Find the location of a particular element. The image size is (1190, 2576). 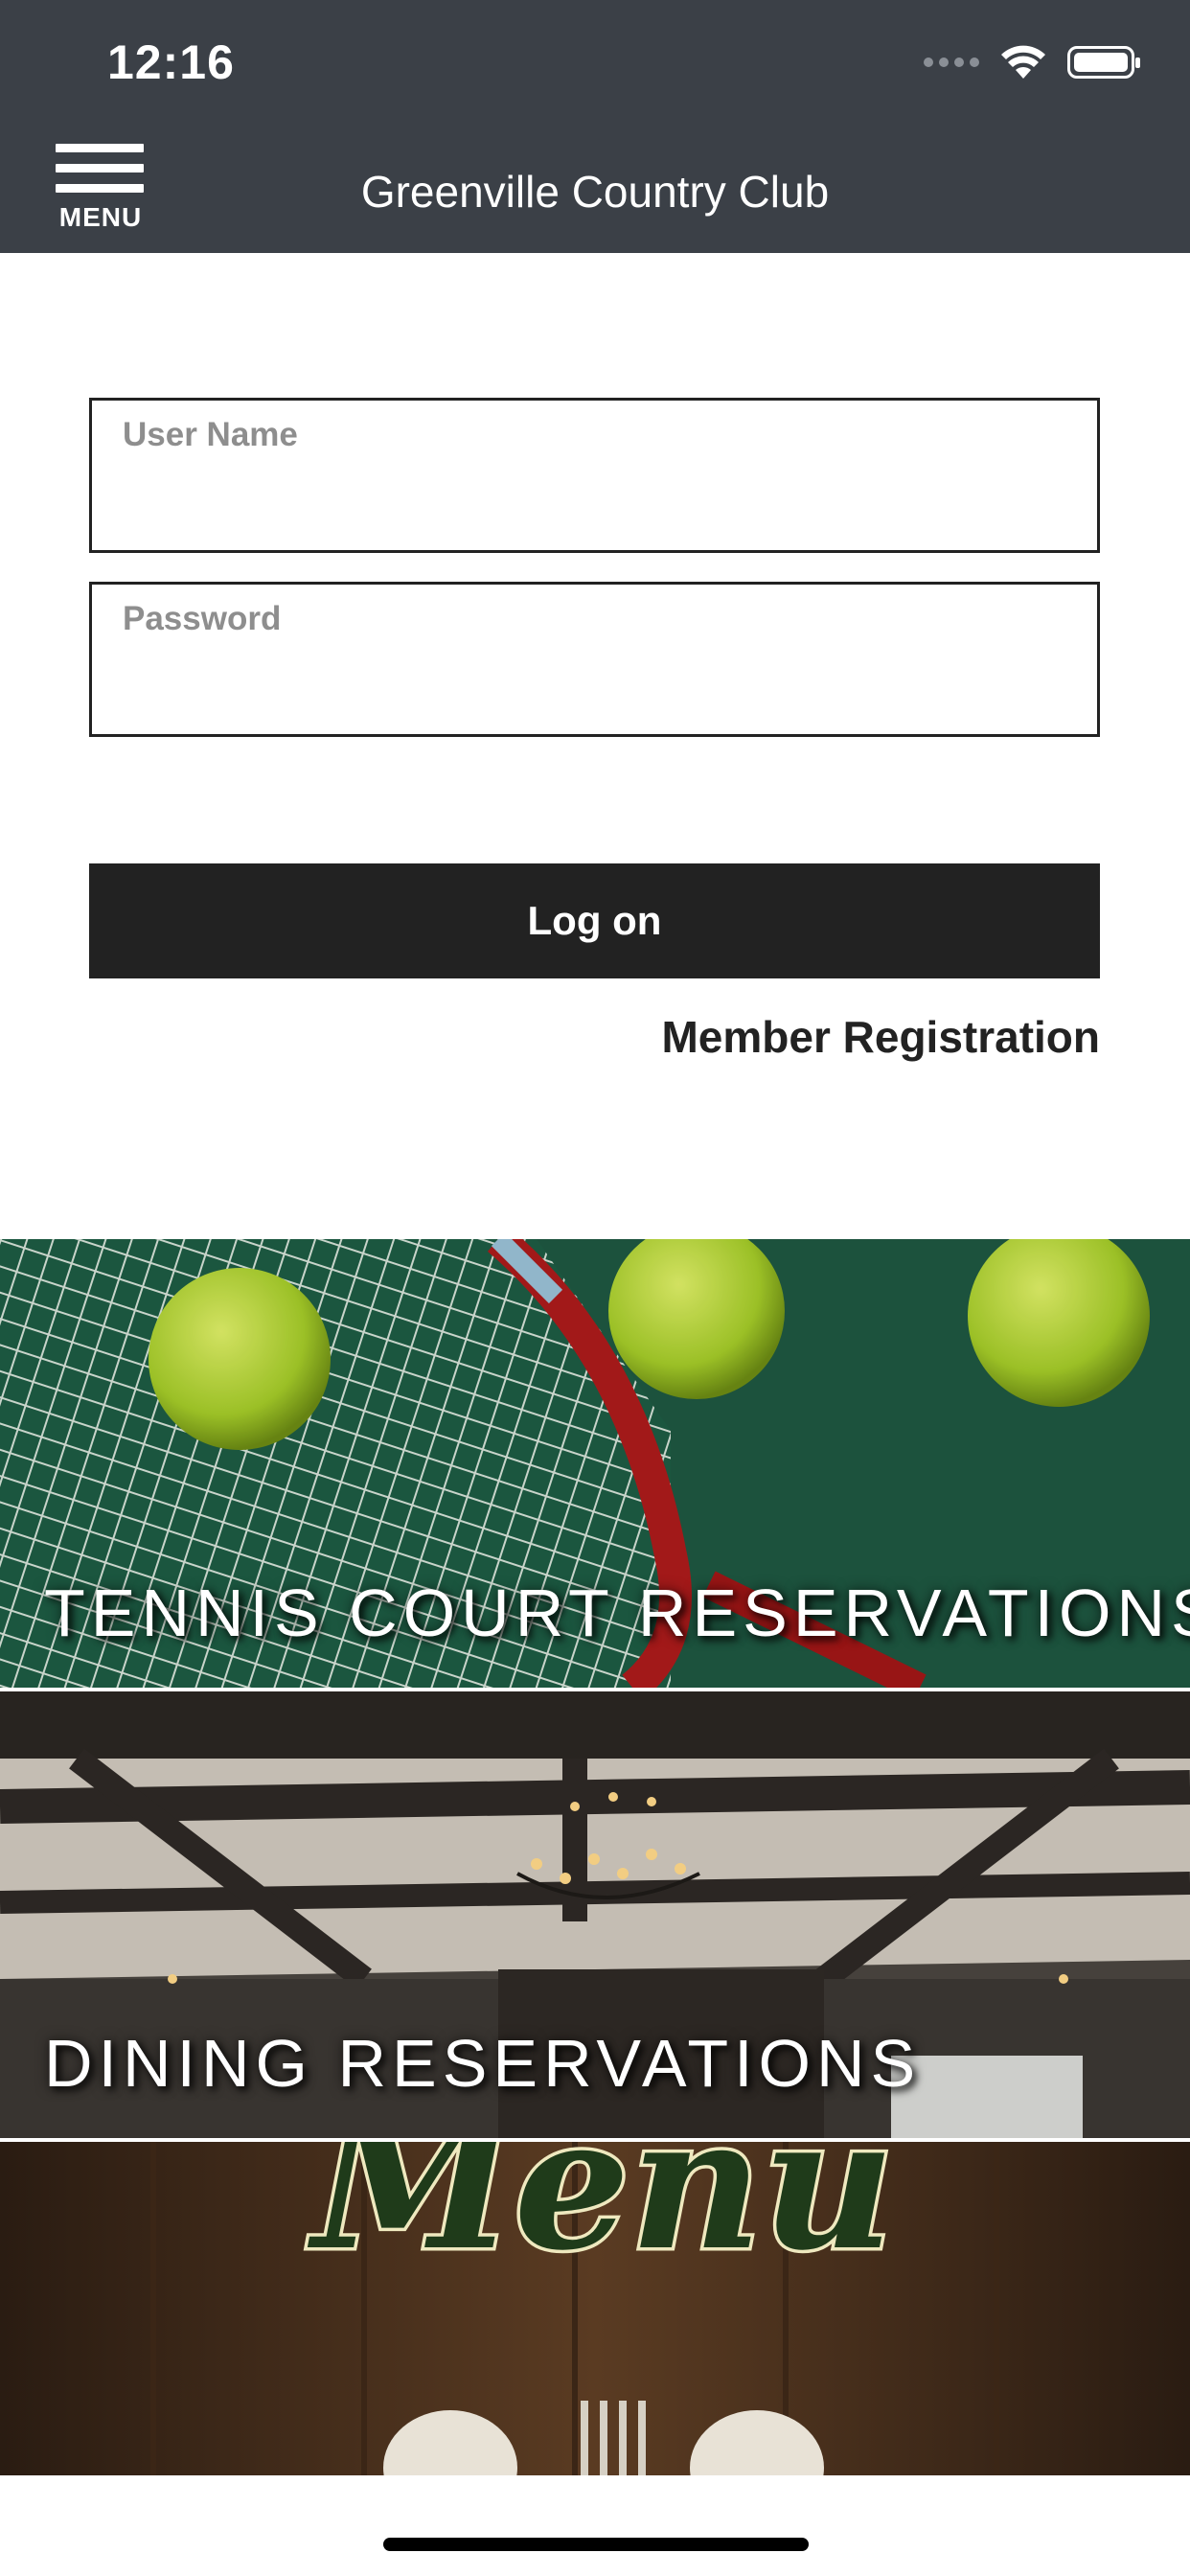

log-on-button: Log on is located at coordinates (594, 920).